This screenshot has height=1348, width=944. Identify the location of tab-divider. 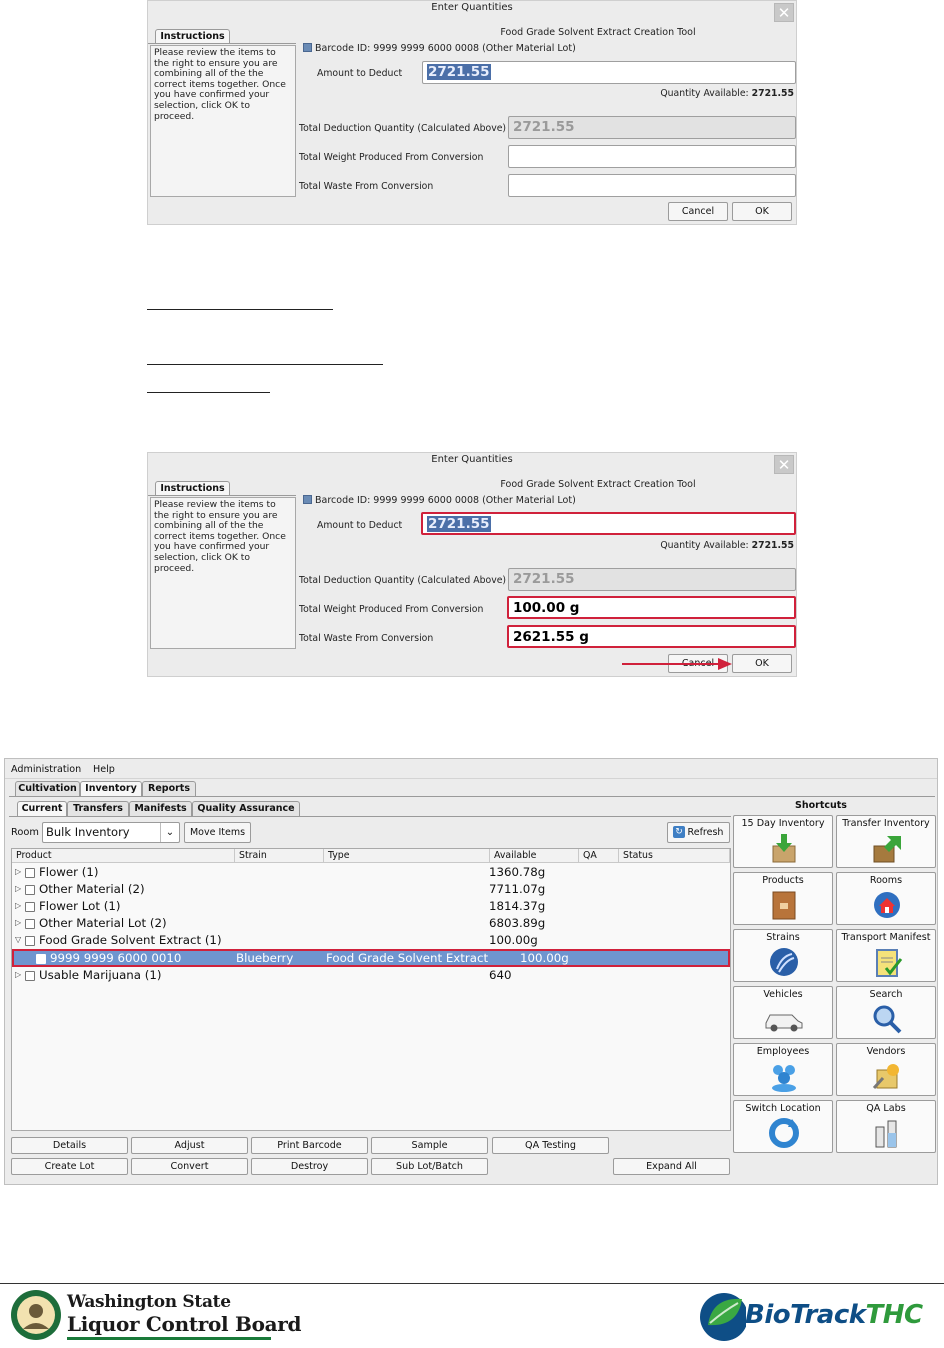
(222, 43).